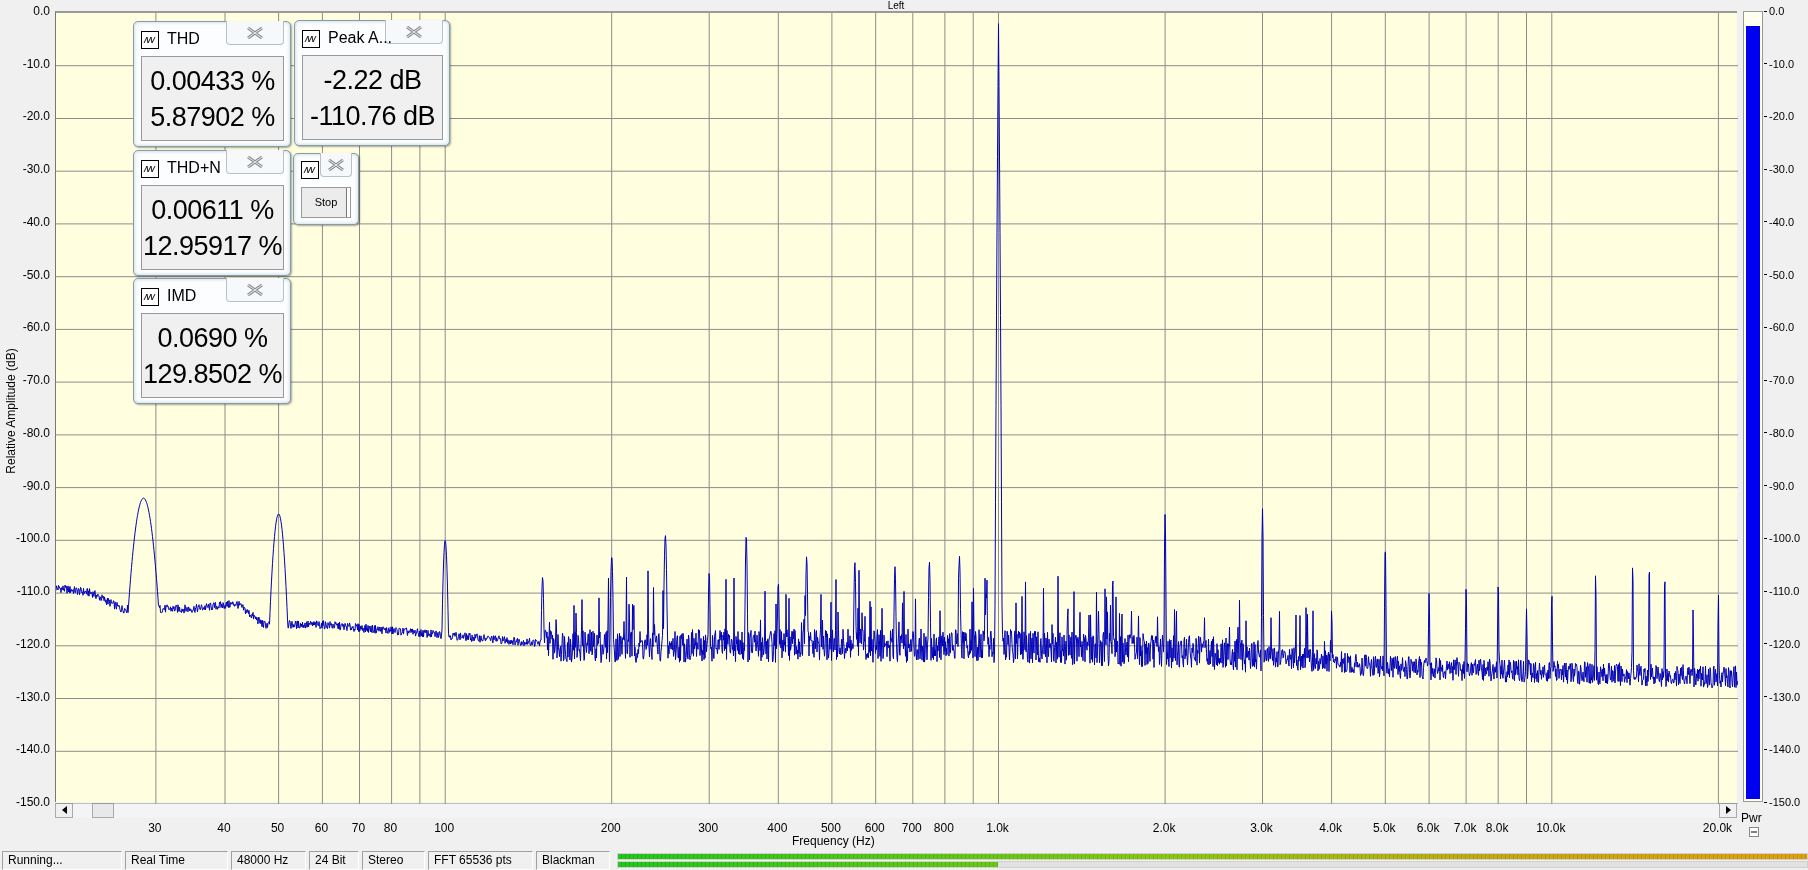  What do you see at coordinates (33, 591) in the screenshot?
I see `y-tick-label: -110.0` at bounding box center [33, 591].